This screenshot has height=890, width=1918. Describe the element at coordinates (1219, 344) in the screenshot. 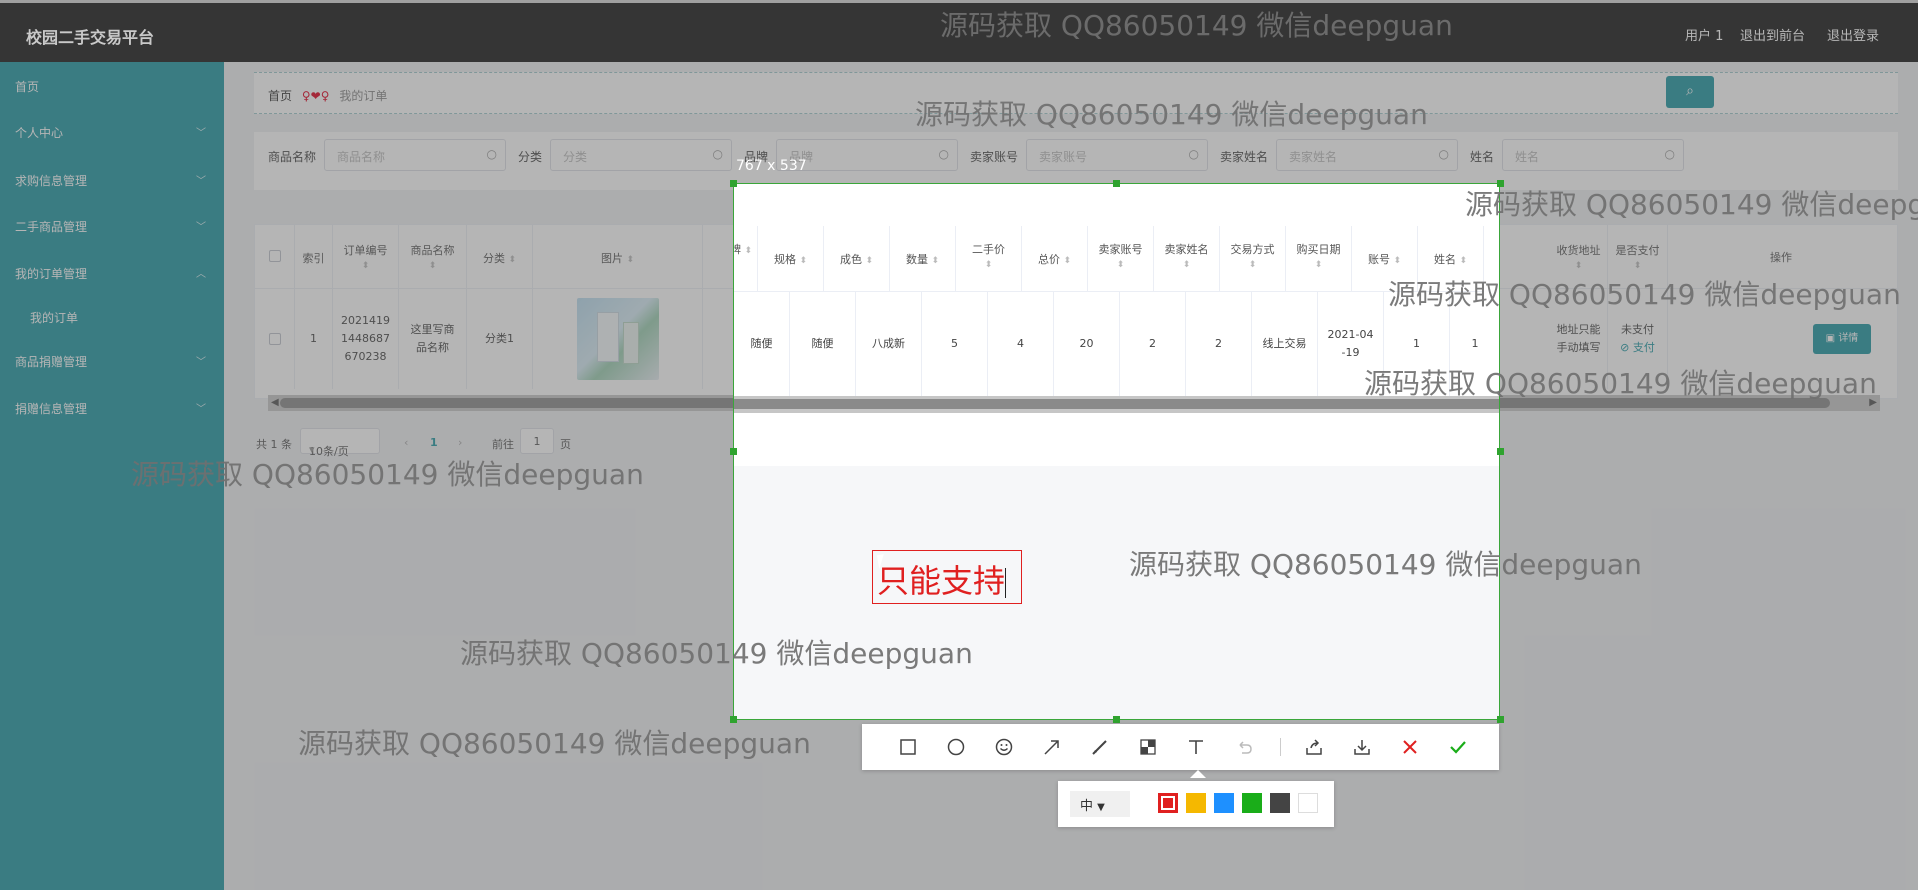

I see `cell-seller-name: 2` at that location.